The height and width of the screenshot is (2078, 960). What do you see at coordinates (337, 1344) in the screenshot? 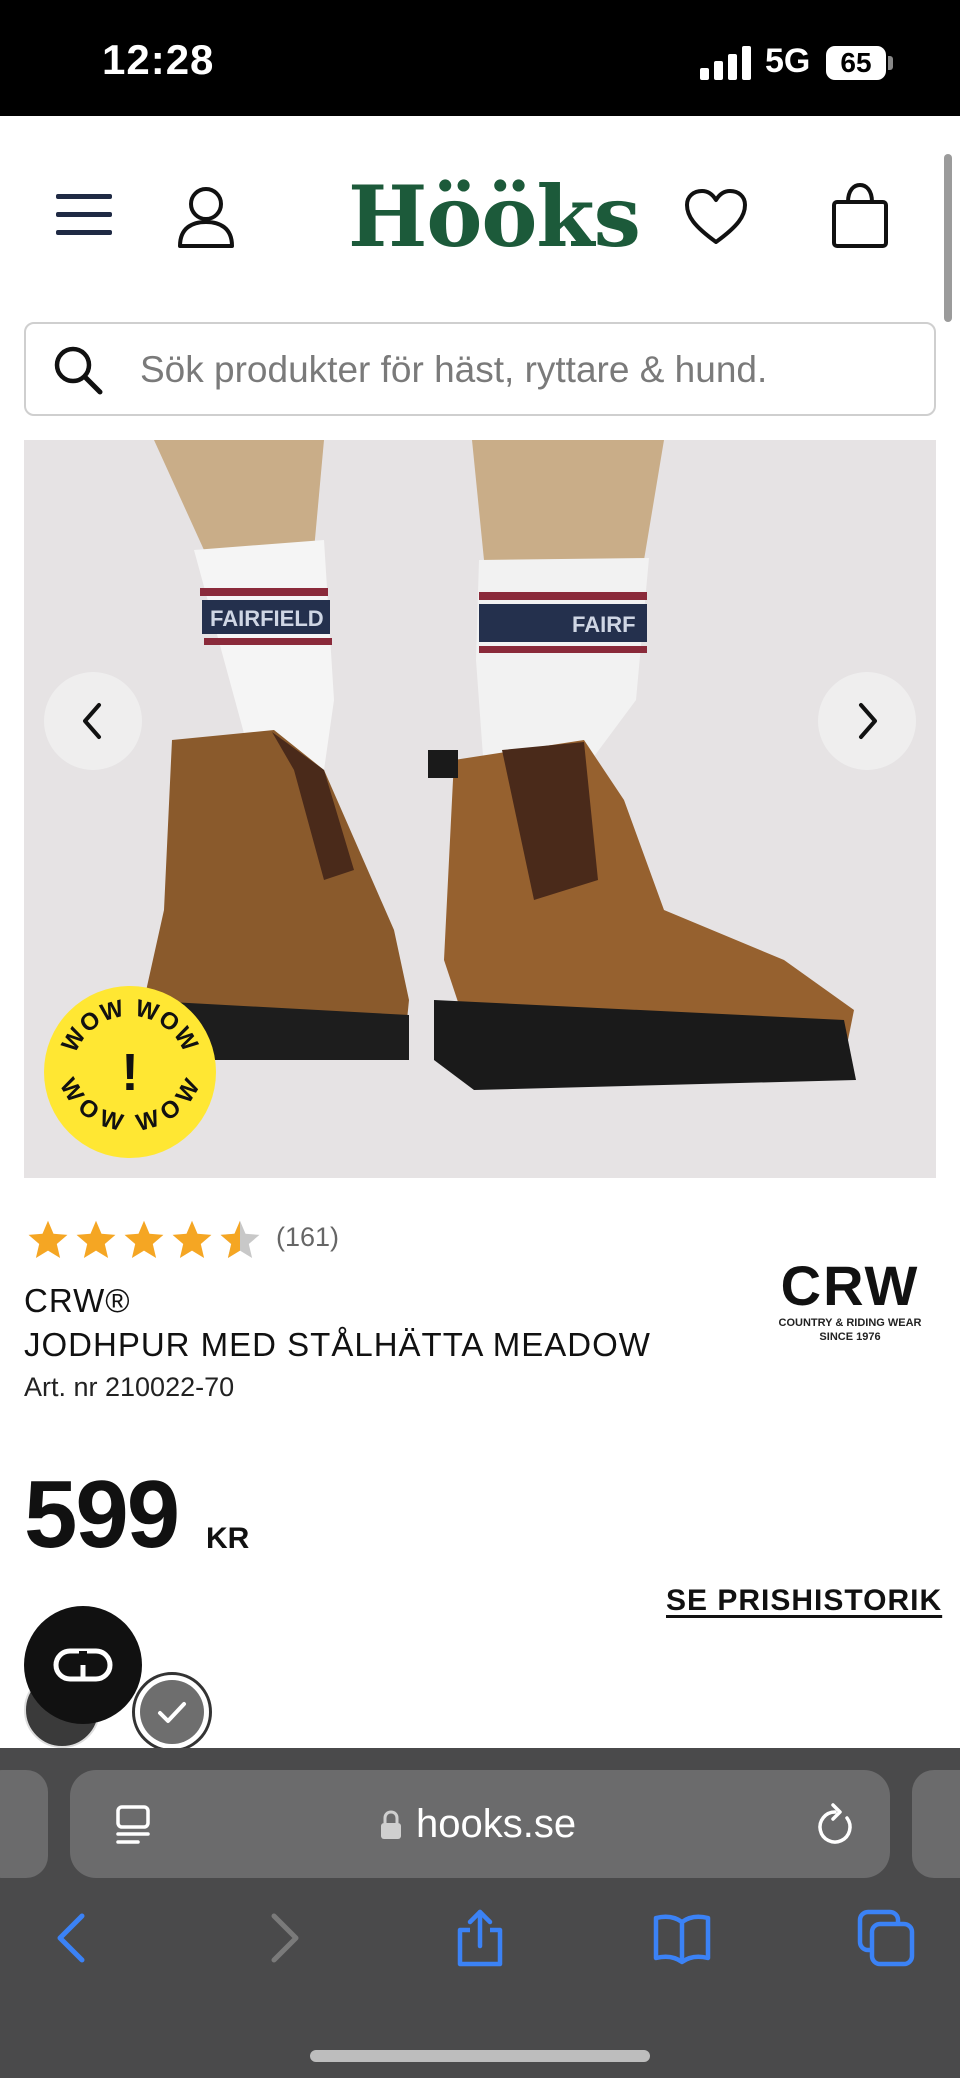
I see `product-title: JODHPUR MED STÅLHÄTTA MEADOW` at bounding box center [337, 1344].